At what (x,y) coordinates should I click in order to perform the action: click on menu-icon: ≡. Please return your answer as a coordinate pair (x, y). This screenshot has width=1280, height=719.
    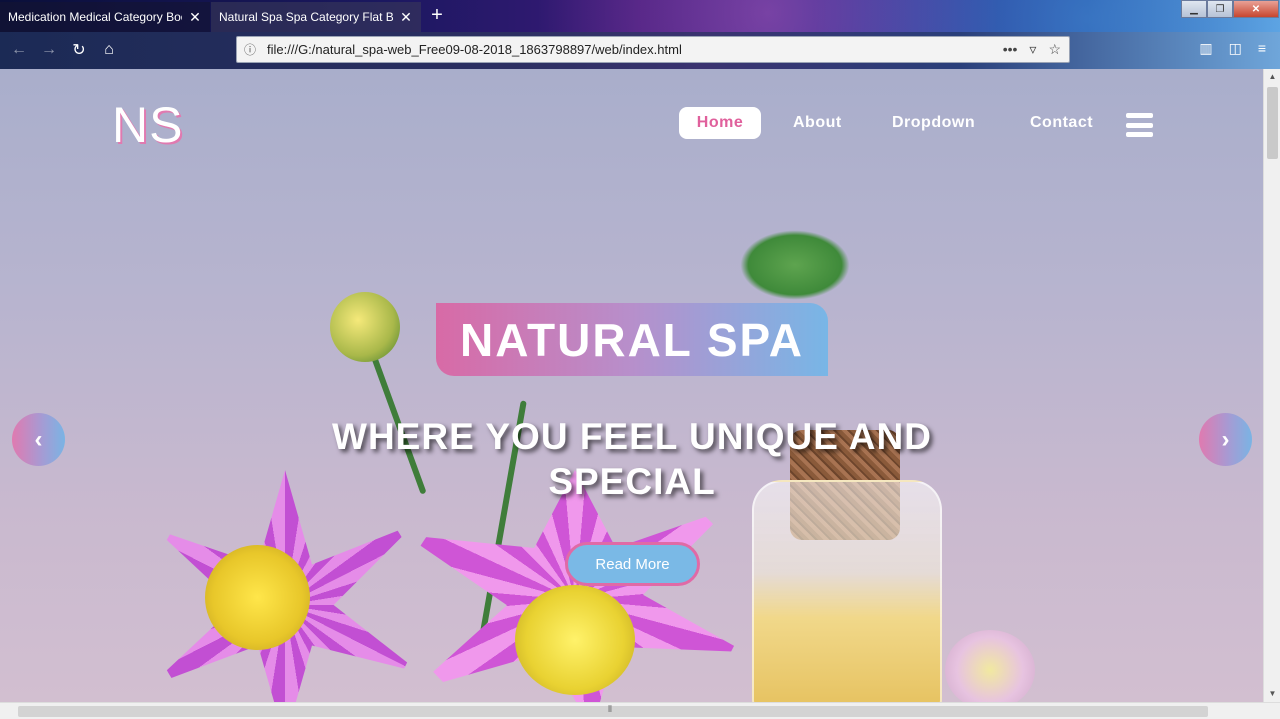
    Looking at the image, I should click on (1262, 48).